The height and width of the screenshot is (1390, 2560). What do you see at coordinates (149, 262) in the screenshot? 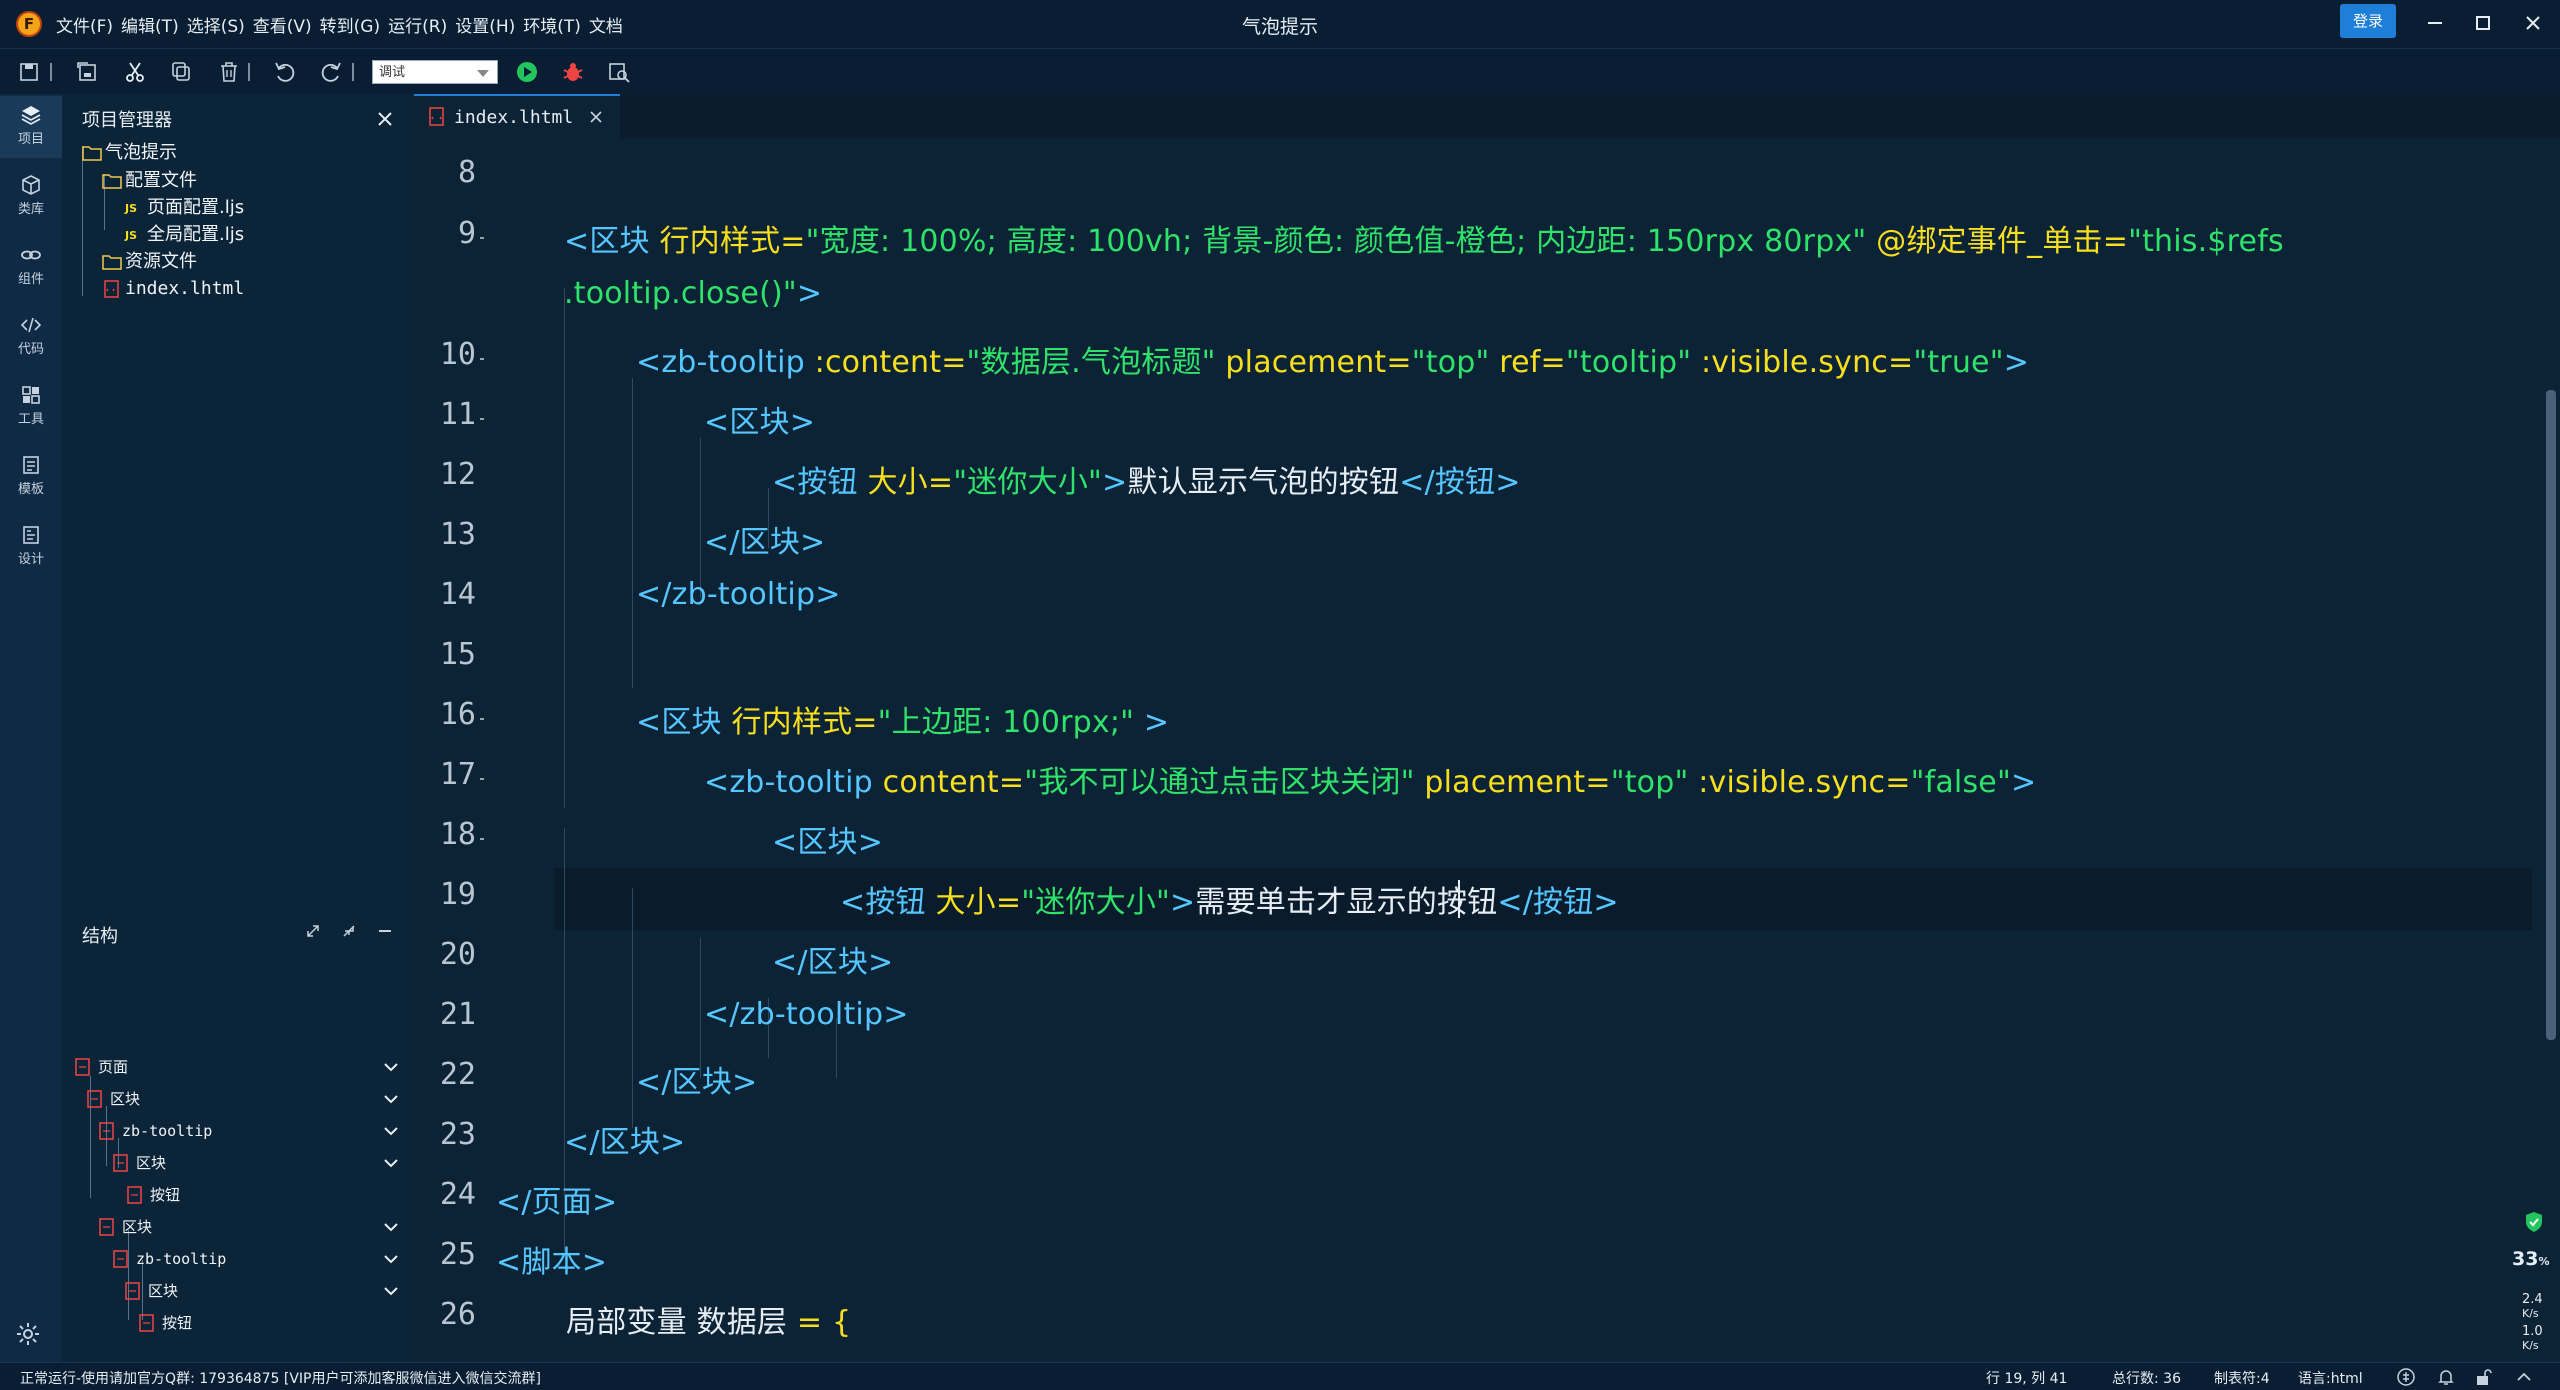
I see `tree-item-assets-folder: 资源文件` at bounding box center [149, 262].